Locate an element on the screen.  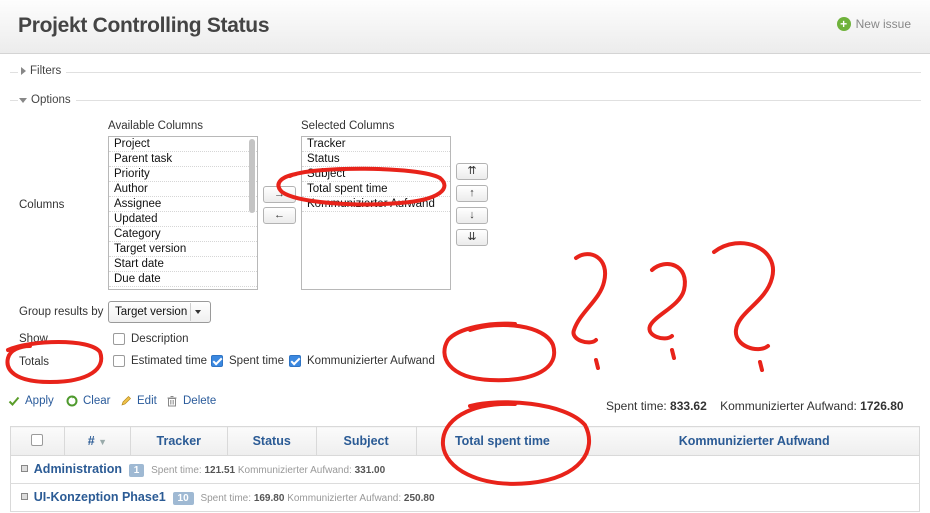
spent-time-checkbox is located at coordinates (217, 361).